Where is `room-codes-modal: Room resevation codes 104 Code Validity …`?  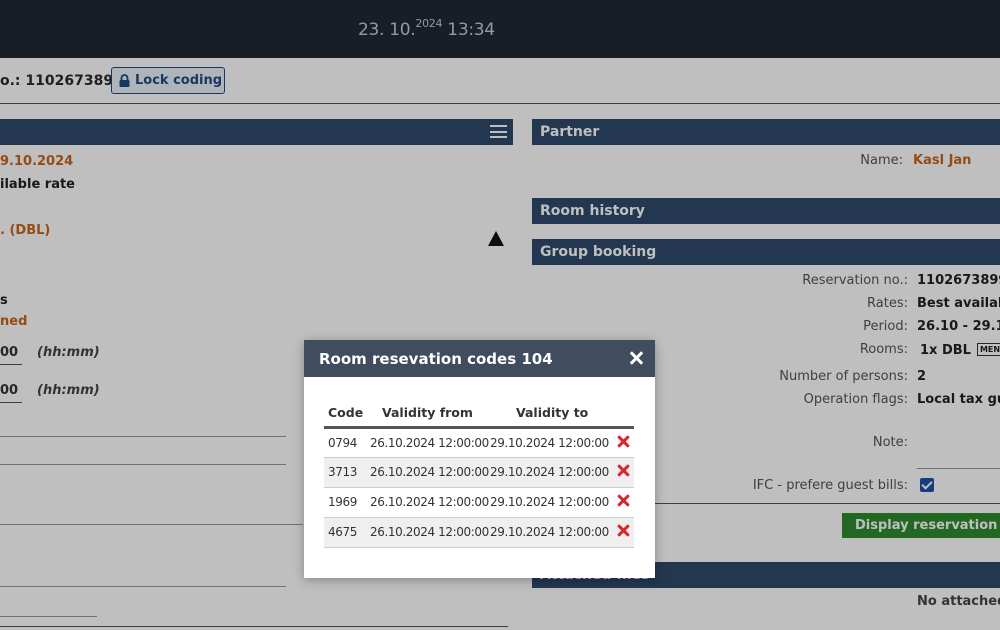 room-codes-modal: Room resevation codes 104 Code Validity … is located at coordinates (479, 459).